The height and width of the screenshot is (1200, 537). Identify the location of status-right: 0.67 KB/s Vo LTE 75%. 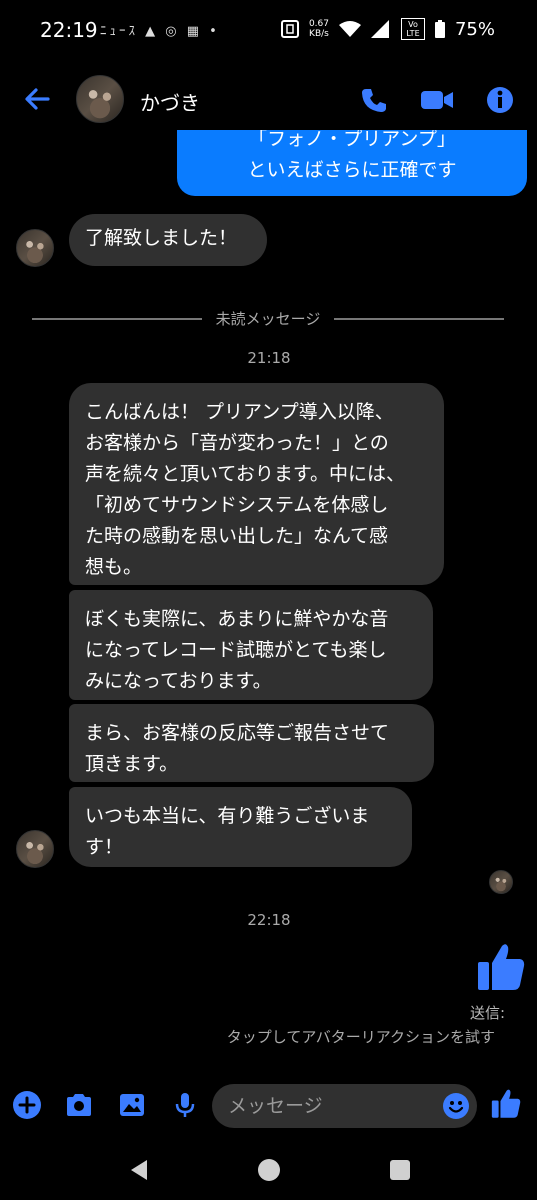
(387, 29).